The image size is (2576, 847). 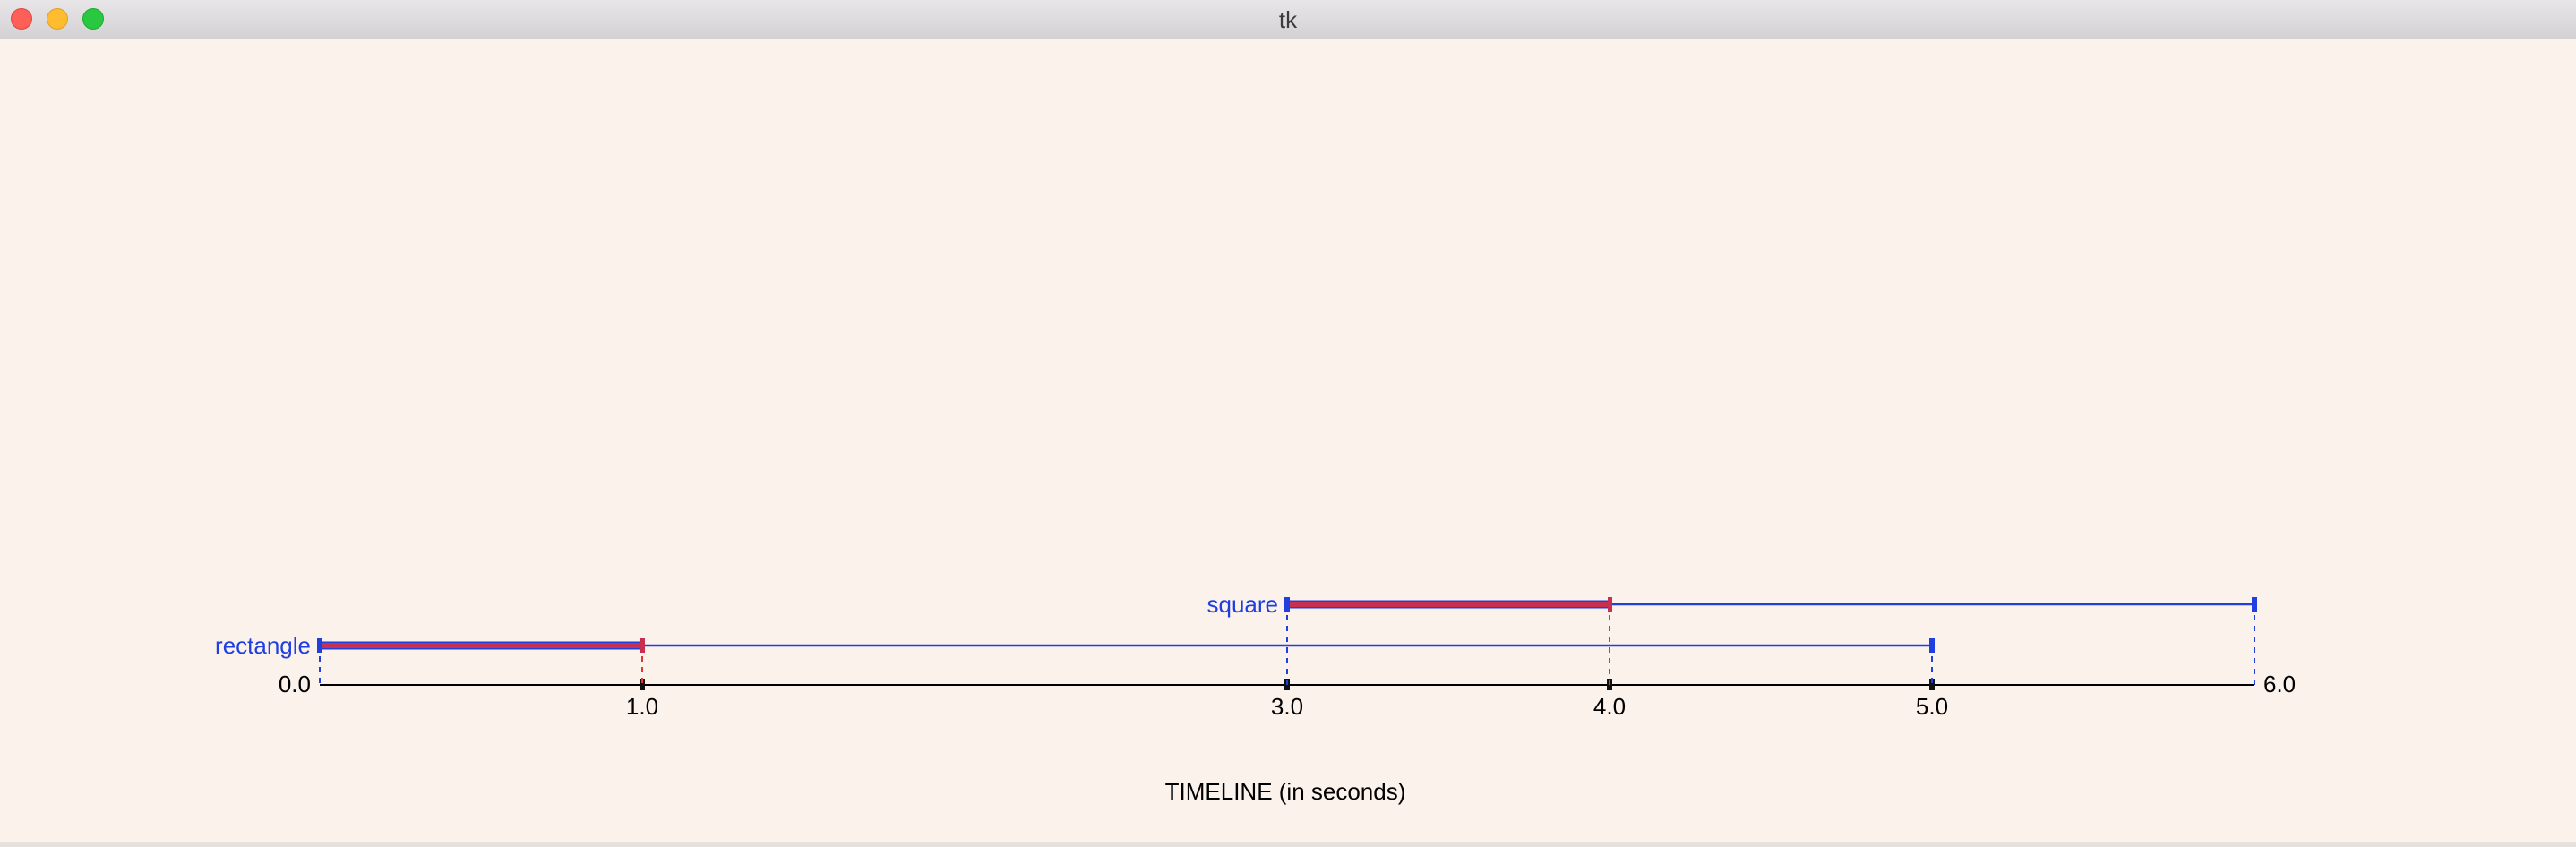 What do you see at coordinates (1609, 706) in the screenshot?
I see `axis-tick-label: 4.0` at bounding box center [1609, 706].